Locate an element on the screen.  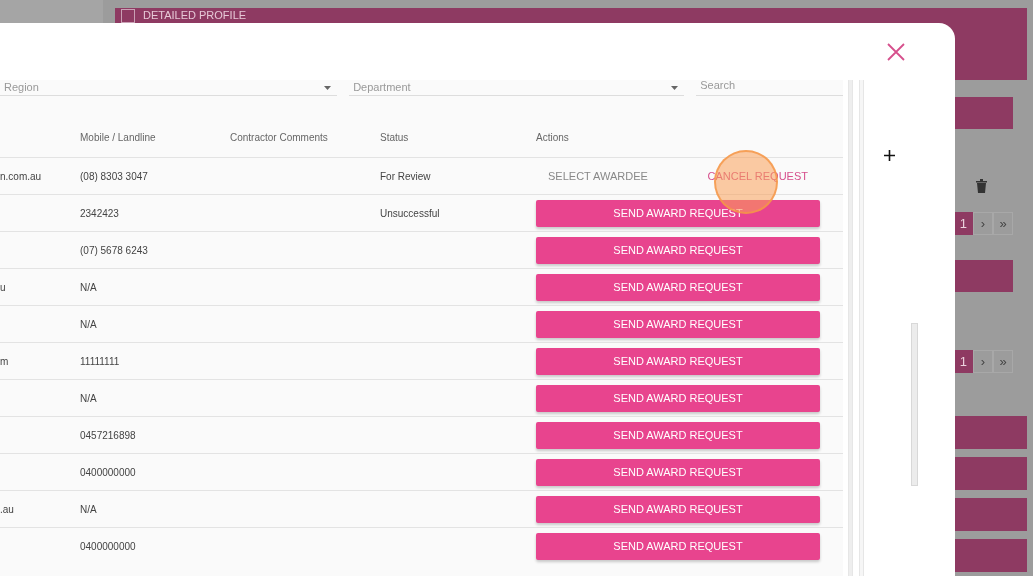
column-header: Status is located at coordinates (394, 137).